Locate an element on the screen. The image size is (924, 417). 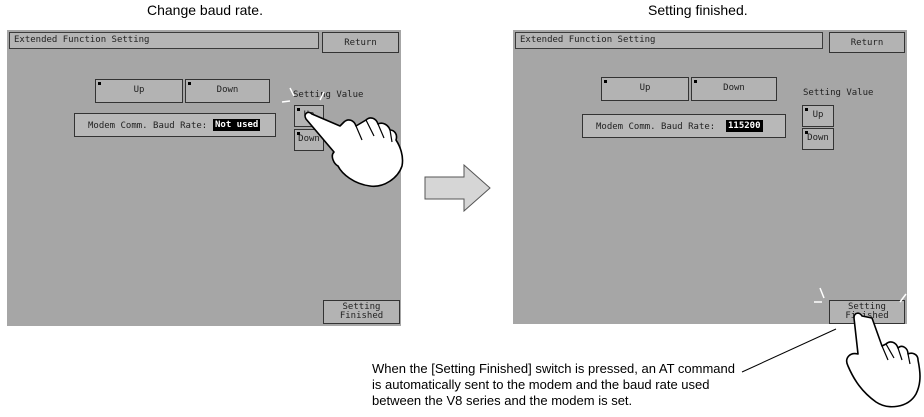
left-up-indicator is located at coordinates (99, 83).